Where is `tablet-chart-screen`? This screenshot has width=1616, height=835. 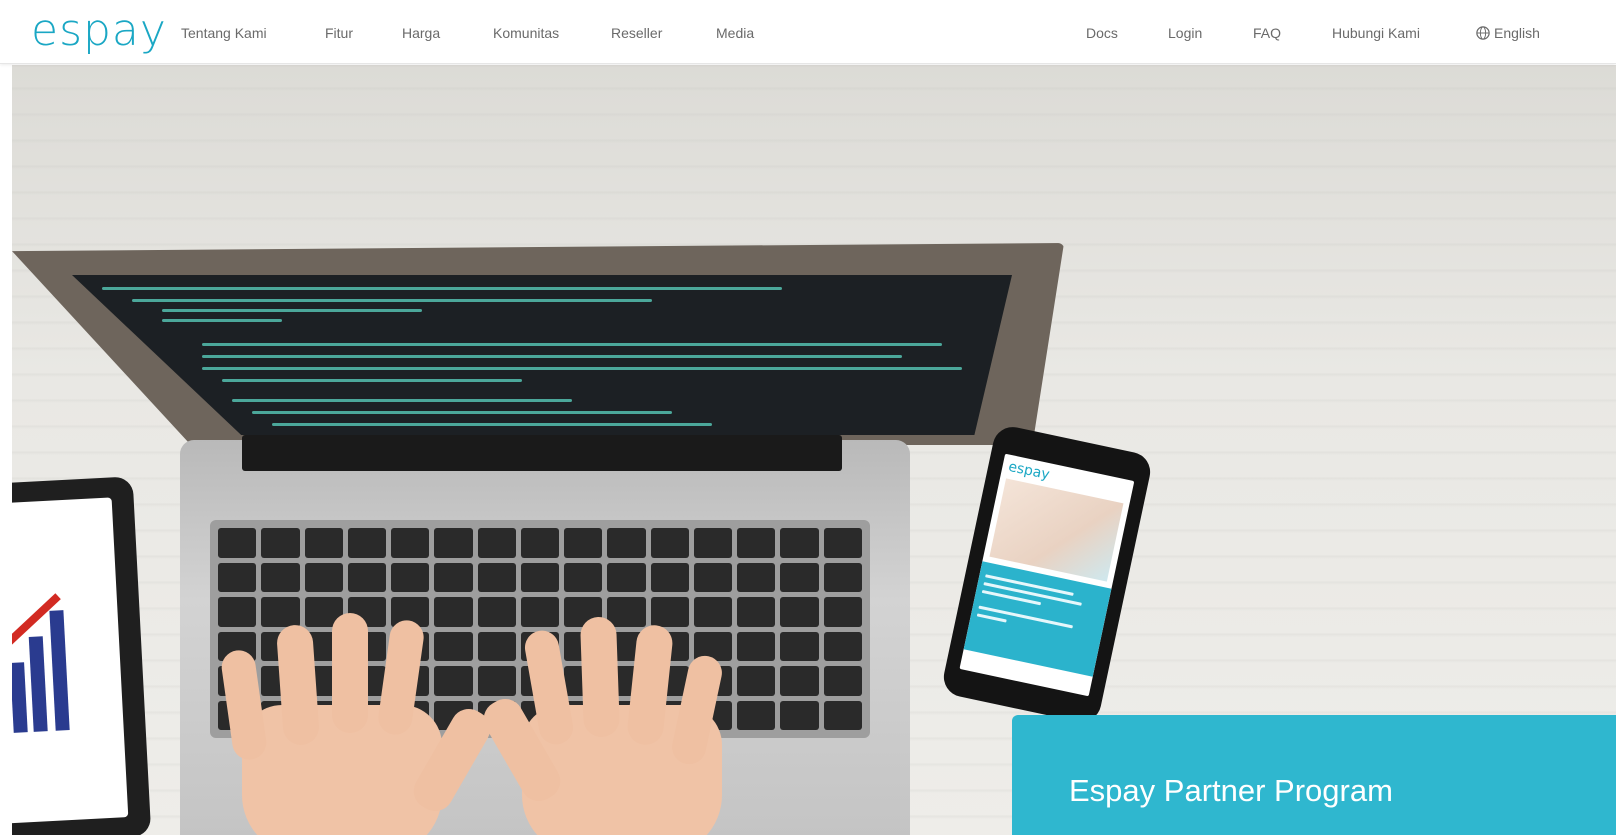 tablet-chart-screen is located at coordinates (70, 660).